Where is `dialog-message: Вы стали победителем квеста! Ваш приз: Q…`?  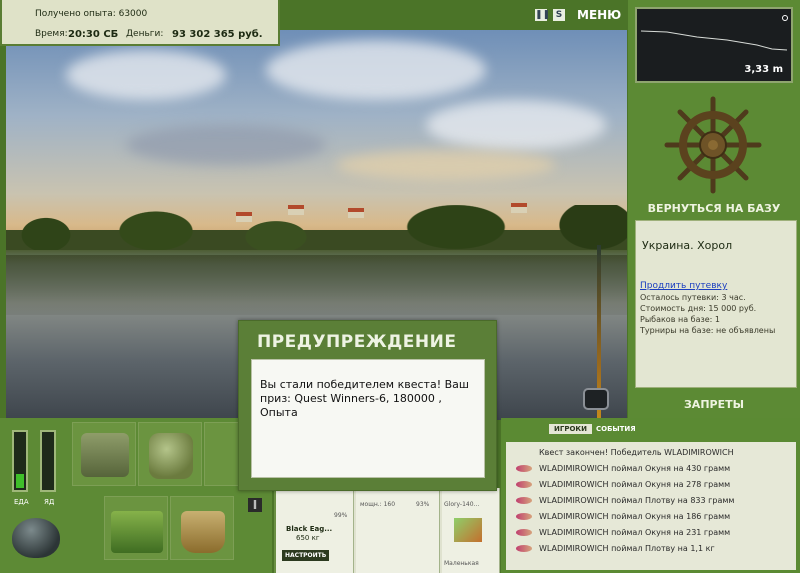 dialog-message: Вы стали победителем квеста! Ваш приз: Q… is located at coordinates (368, 418).